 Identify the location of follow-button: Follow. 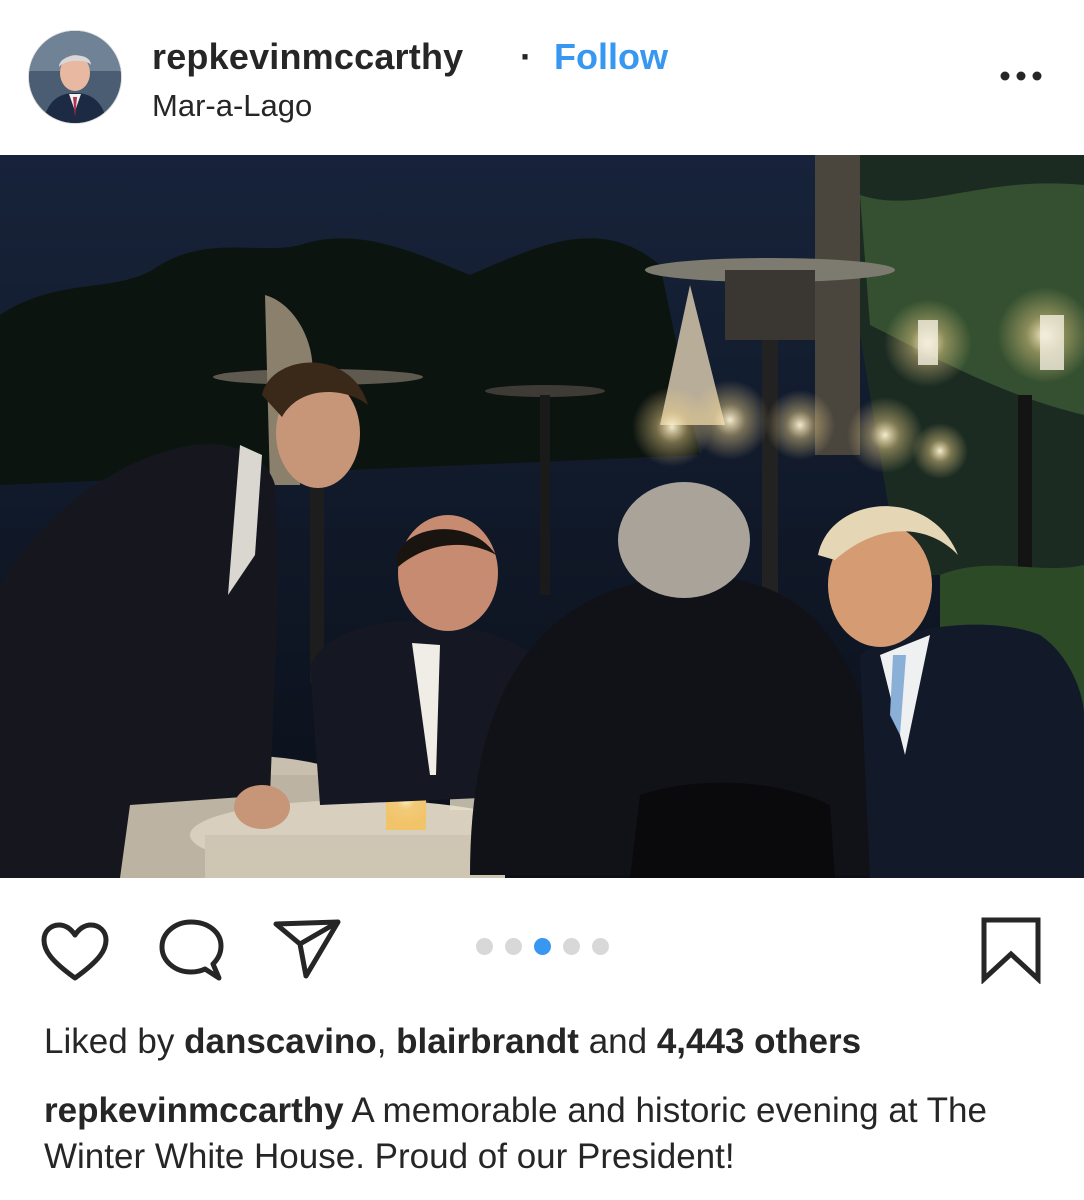
(611, 57).